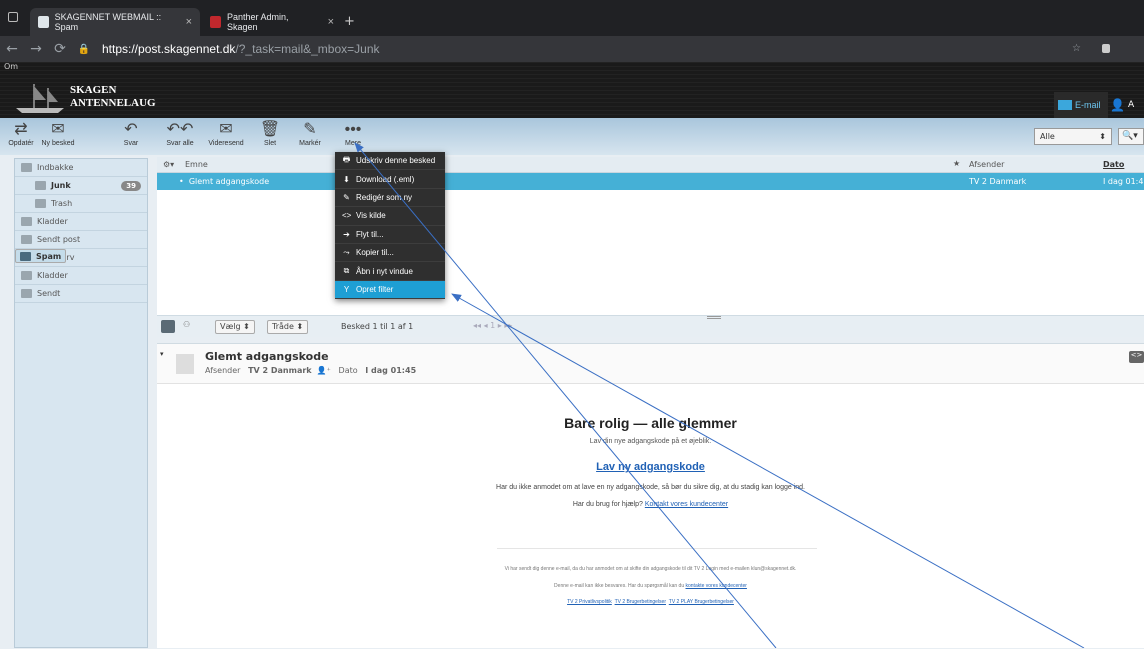 This screenshot has height=649, width=1144. I want to click on col-sender: Afsender, so click(986, 164).